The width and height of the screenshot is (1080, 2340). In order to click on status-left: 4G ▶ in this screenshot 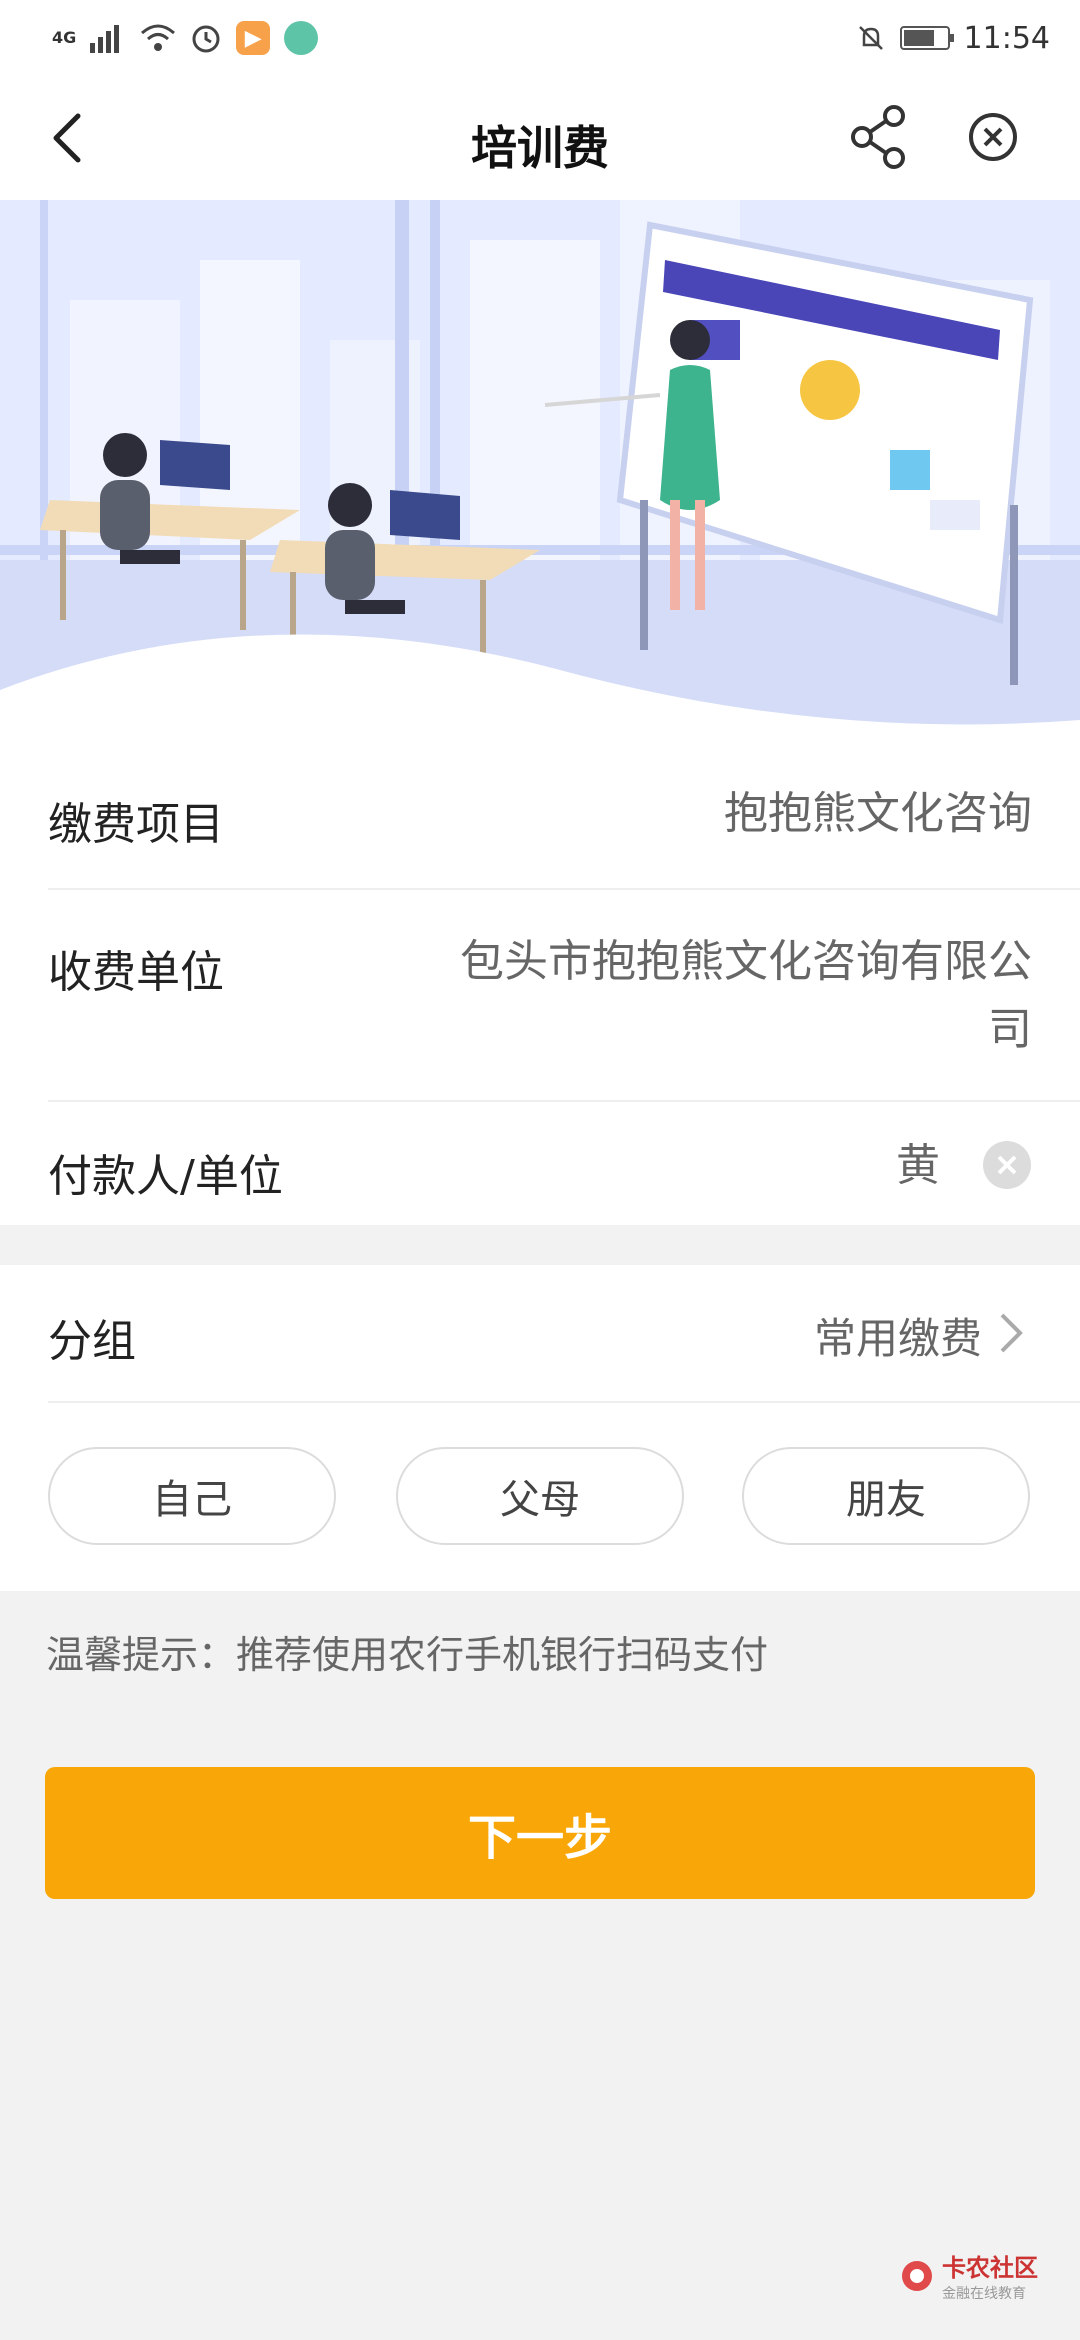, I will do `click(185, 38)`.